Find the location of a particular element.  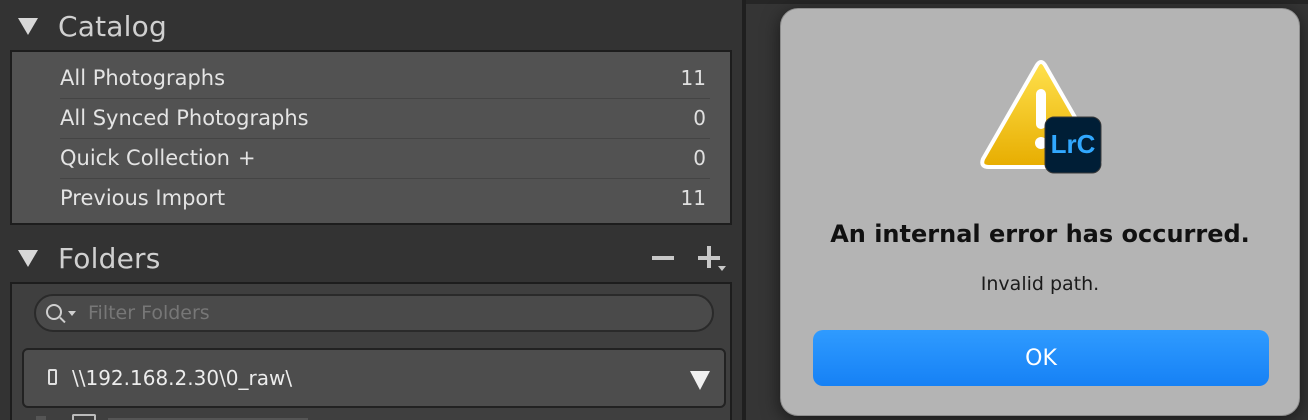

volume-row: \\192.168.2.30\0_raw\ is located at coordinates (374, 378).